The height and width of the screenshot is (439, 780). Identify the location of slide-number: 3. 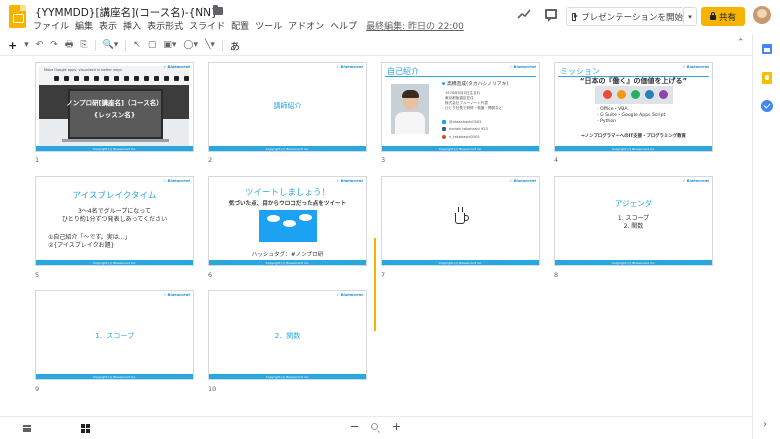
(383, 160).